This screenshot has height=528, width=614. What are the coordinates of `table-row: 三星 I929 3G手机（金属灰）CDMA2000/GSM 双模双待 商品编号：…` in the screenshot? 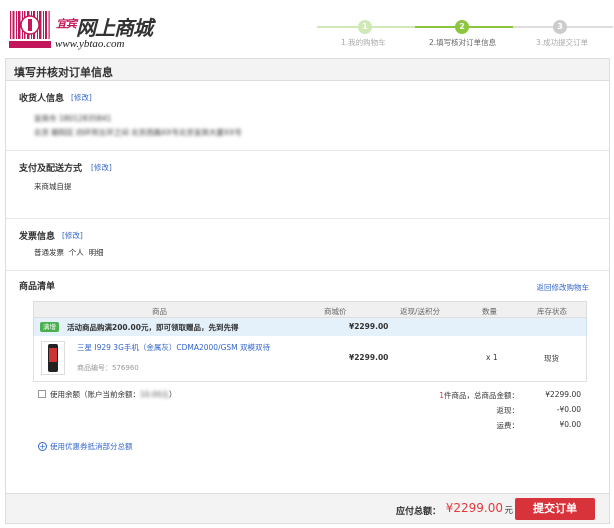 It's located at (310, 359).